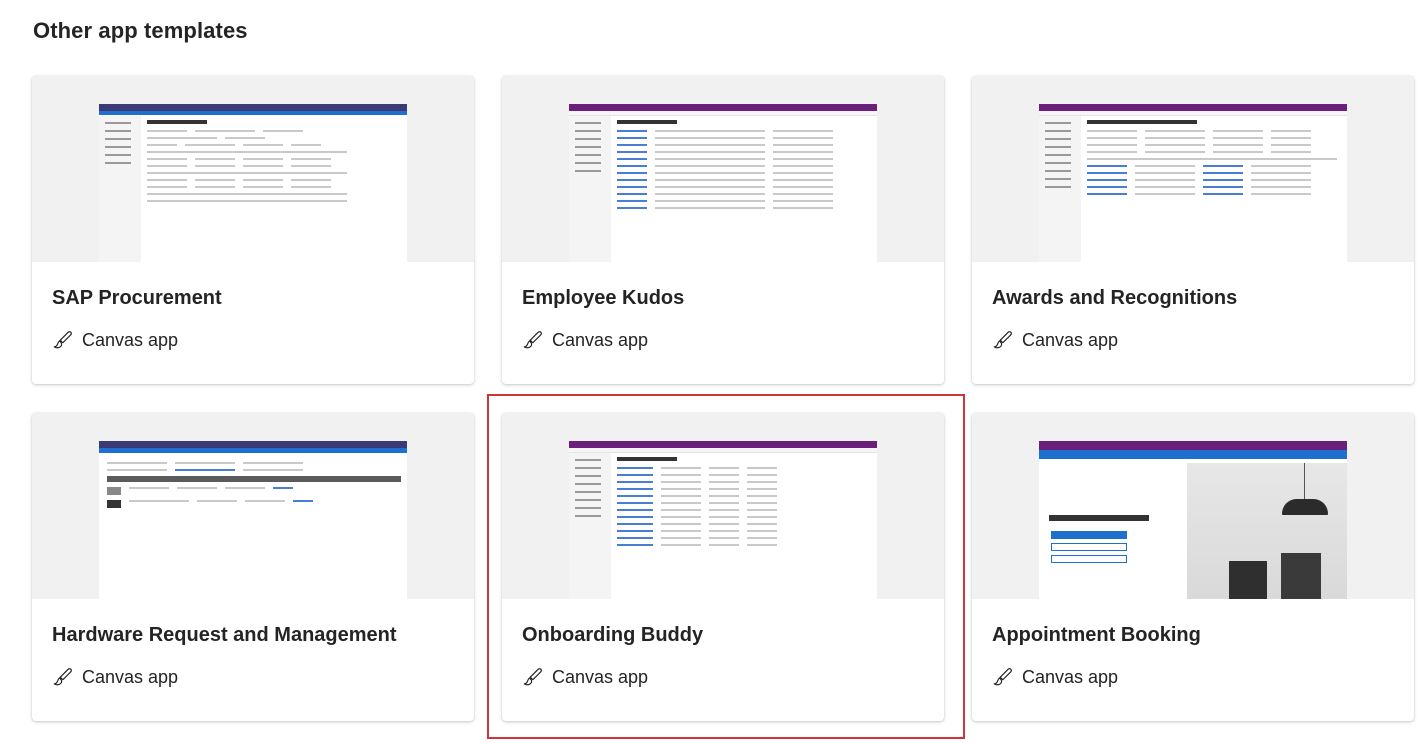 This screenshot has width=1428, height=743. I want to click on template-card-sap-procurement: SAP Procurement Canvas app, so click(253, 230).